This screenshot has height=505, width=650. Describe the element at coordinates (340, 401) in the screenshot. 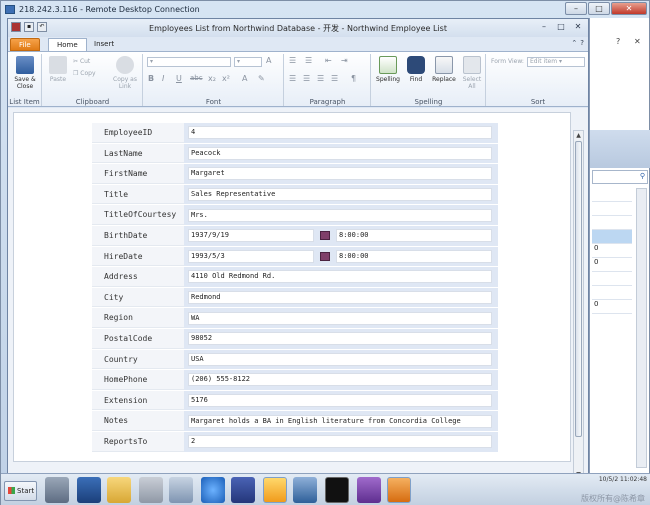

I see `field-input: 5176` at that location.